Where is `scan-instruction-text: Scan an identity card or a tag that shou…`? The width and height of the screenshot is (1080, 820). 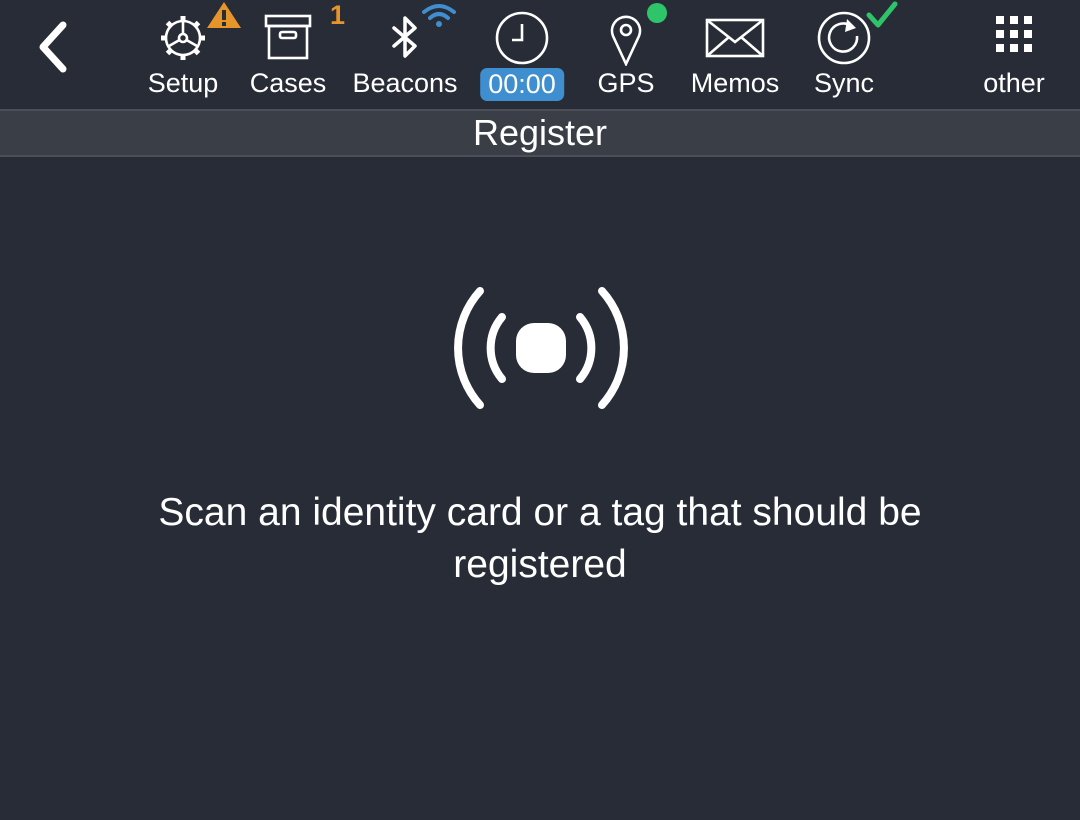
scan-instruction-text: Scan an identity card or a tag that shou… is located at coordinates (540, 538).